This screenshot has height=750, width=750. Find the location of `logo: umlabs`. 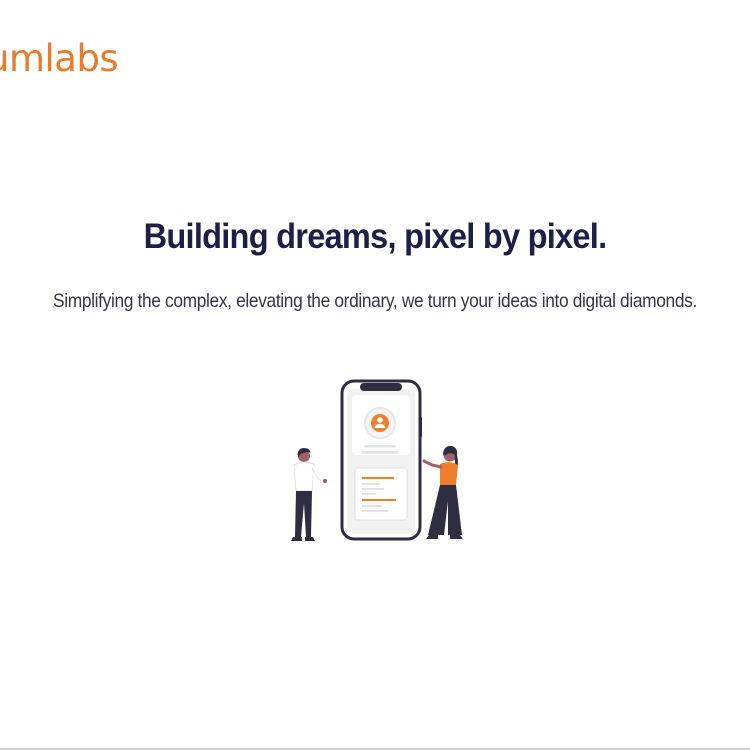

logo: umlabs is located at coordinates (59, 58).